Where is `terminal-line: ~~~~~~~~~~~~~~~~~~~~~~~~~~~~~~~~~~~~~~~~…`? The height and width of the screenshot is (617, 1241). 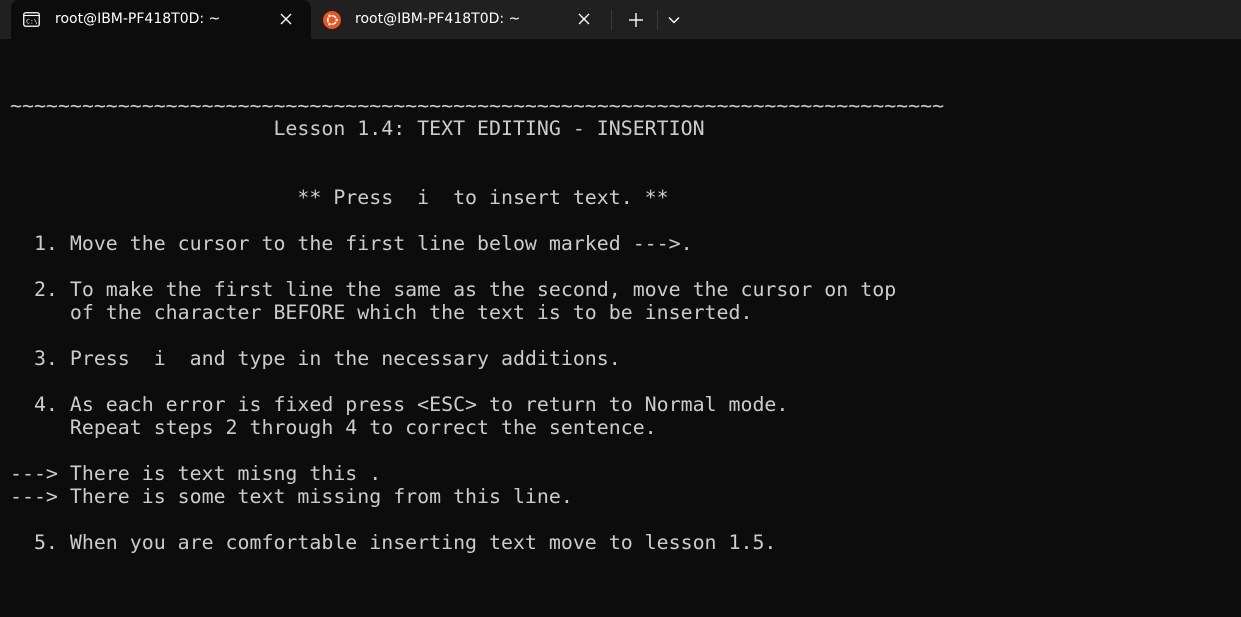 terminal-line: ~~~~~~~~~~~~~~~~~~~~~~~~~~~~~~~~~~~~~~~~… is located at coordinates (477, 105).